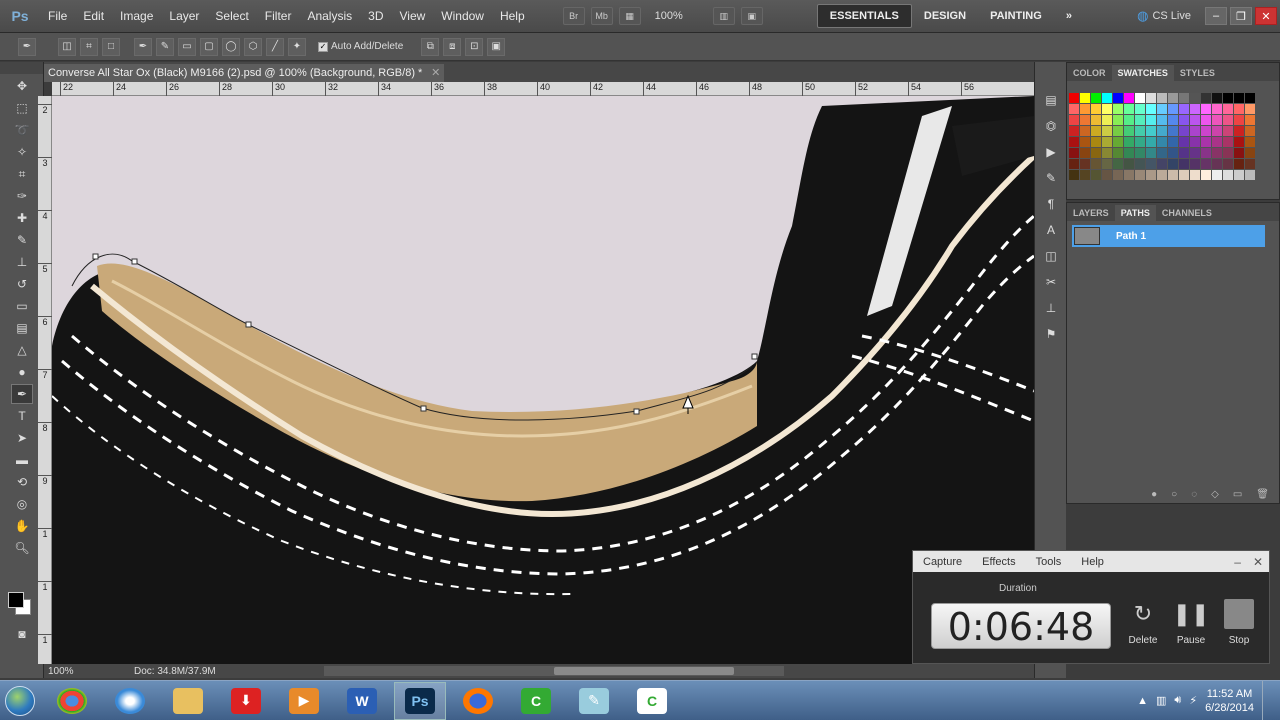 The width and height of the screenshot is (1280, 720). What do you see at coordinates (22, 152) in the screenshot?
I see `quick-select-tool-icon: ✧` at bounding box center [22, 152].